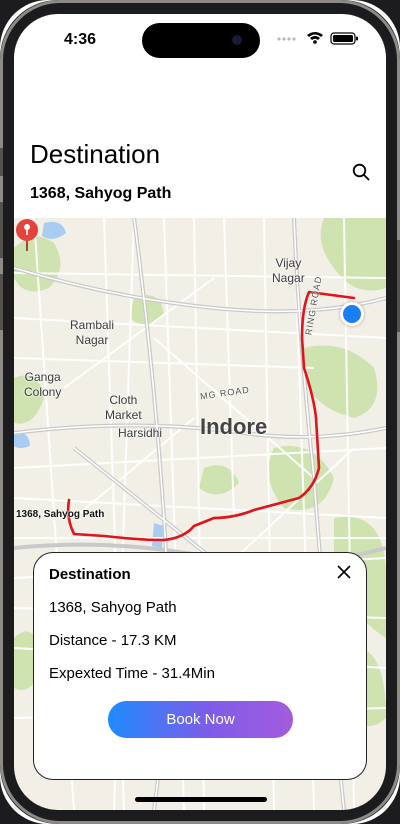 This screenshot has height=824, width=400. Describe the element at coordinates (361, 172) in the screenshot. I see `search-icon` at that location.